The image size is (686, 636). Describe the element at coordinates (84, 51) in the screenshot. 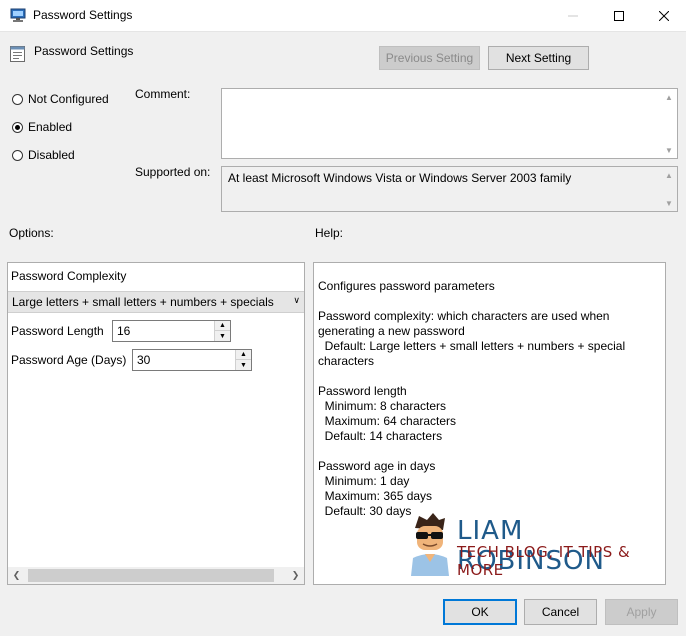

I see `policy-title: Password Settings` at that location.